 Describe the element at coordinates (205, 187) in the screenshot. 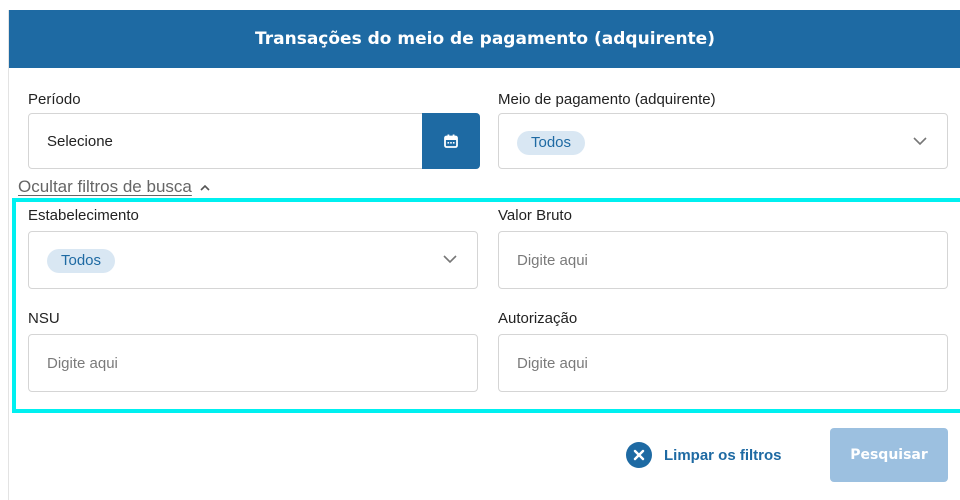

I see `chevron-up-icon` at that location.